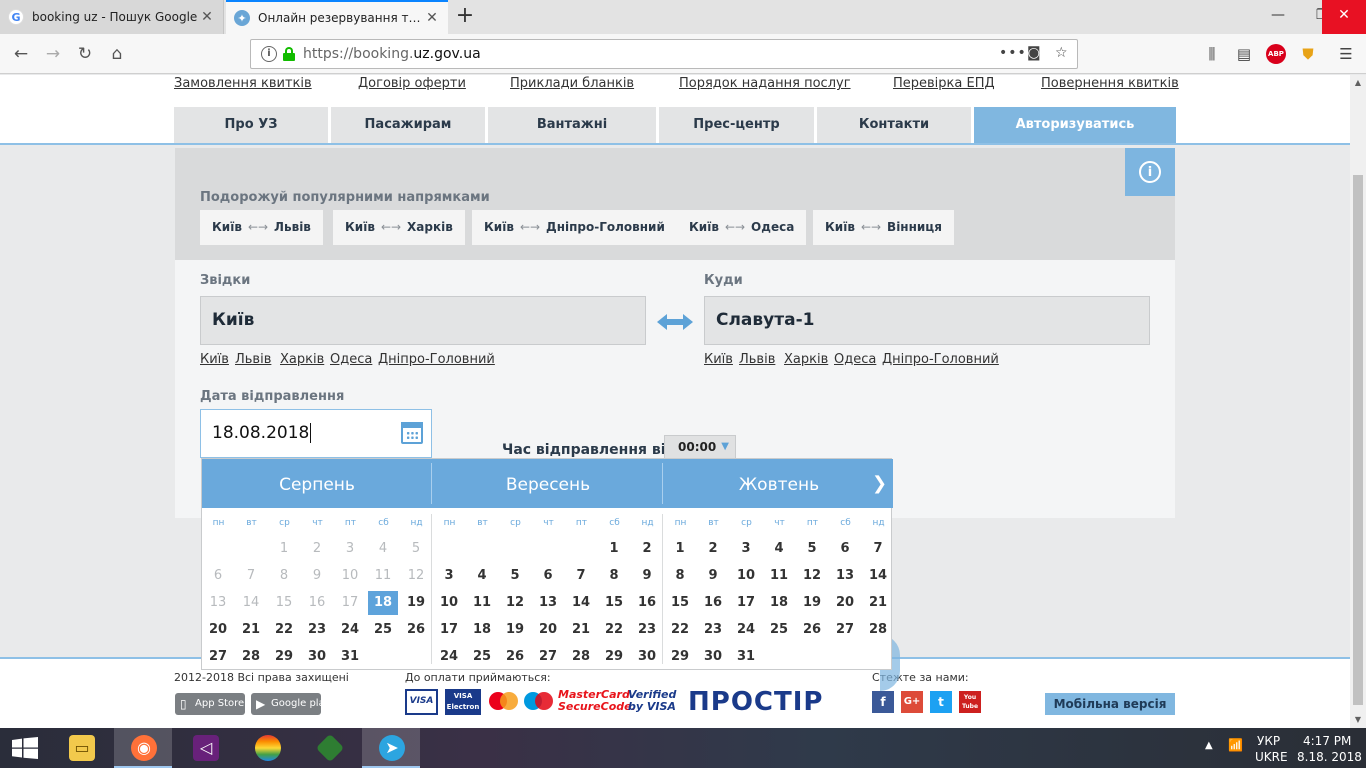 The height and width of the screenshot is (768, 1366). What do you see at coordinates (143, 748) in the screenshot?
I see `taskbar-firefox: ◉` at bounding box center [143, 748].